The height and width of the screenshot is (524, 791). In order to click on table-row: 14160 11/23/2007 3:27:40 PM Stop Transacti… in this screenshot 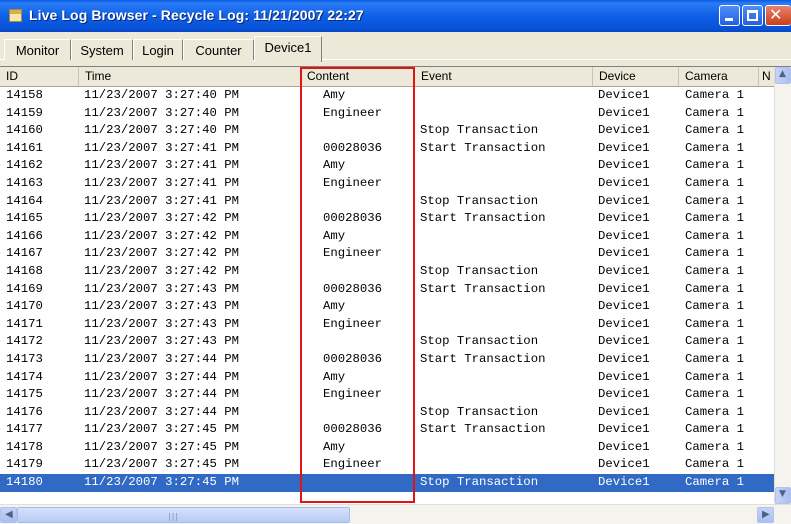, I will do `click(387, 131)`.